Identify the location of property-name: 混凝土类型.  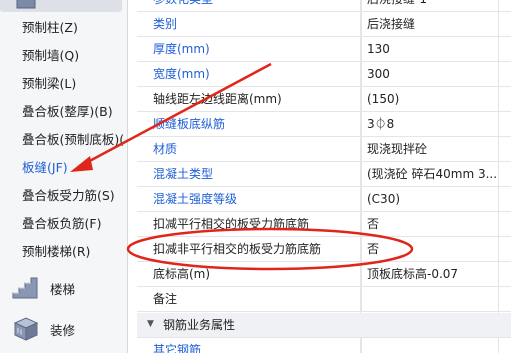
(183, 174).